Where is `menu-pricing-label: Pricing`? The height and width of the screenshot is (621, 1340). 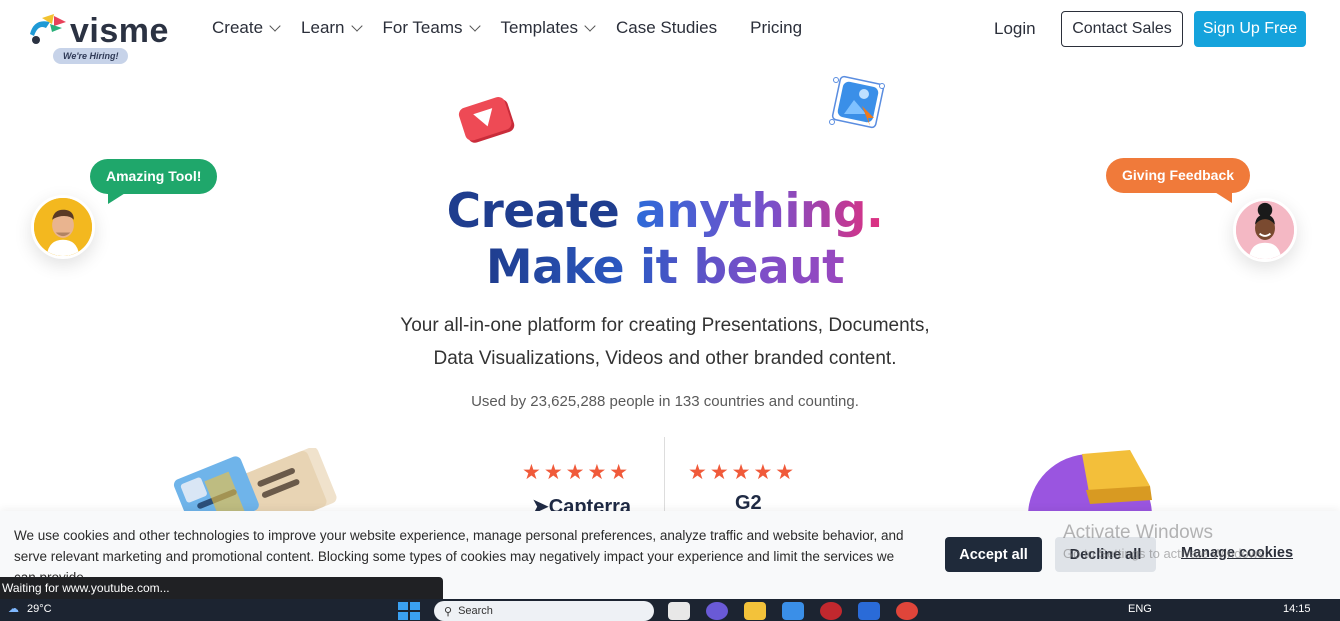 menu-pricing-label: Pricing is located at coordinates (776, 27).